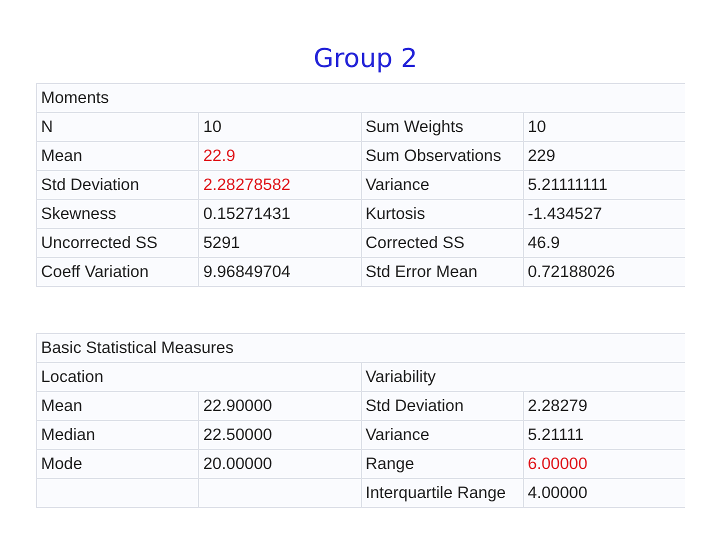 The image size is (720, 540). Describe the element at coordinates (279, 464) in the screenshot. I see `table-cell: 20.00000` at that location.